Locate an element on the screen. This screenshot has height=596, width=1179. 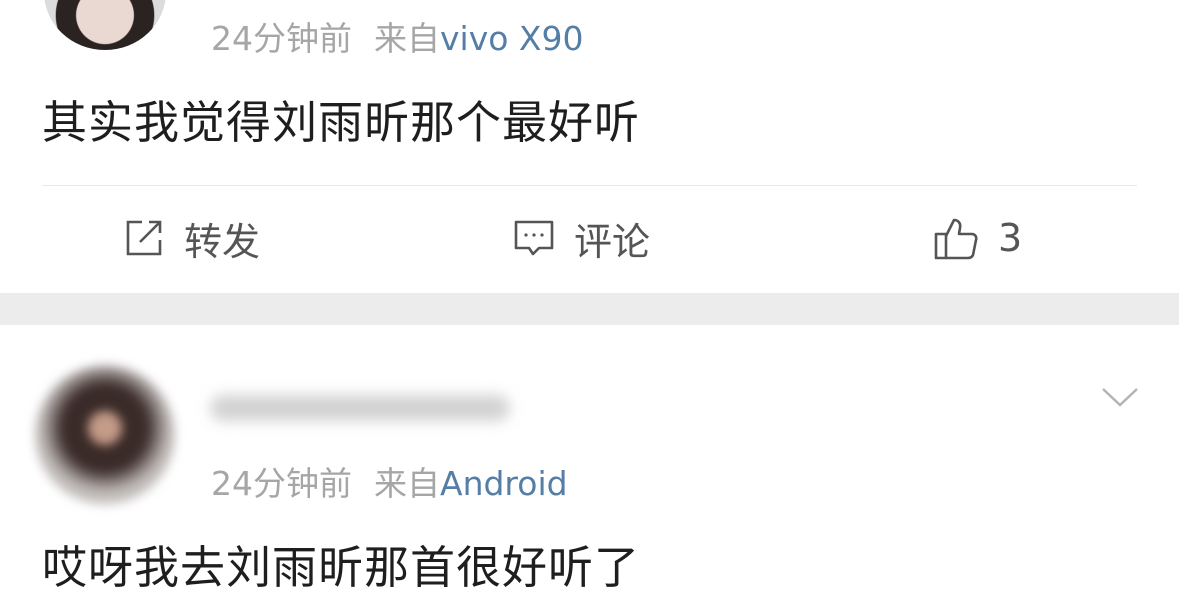
chevron-down-icon is located at coordinates (1120, 398).